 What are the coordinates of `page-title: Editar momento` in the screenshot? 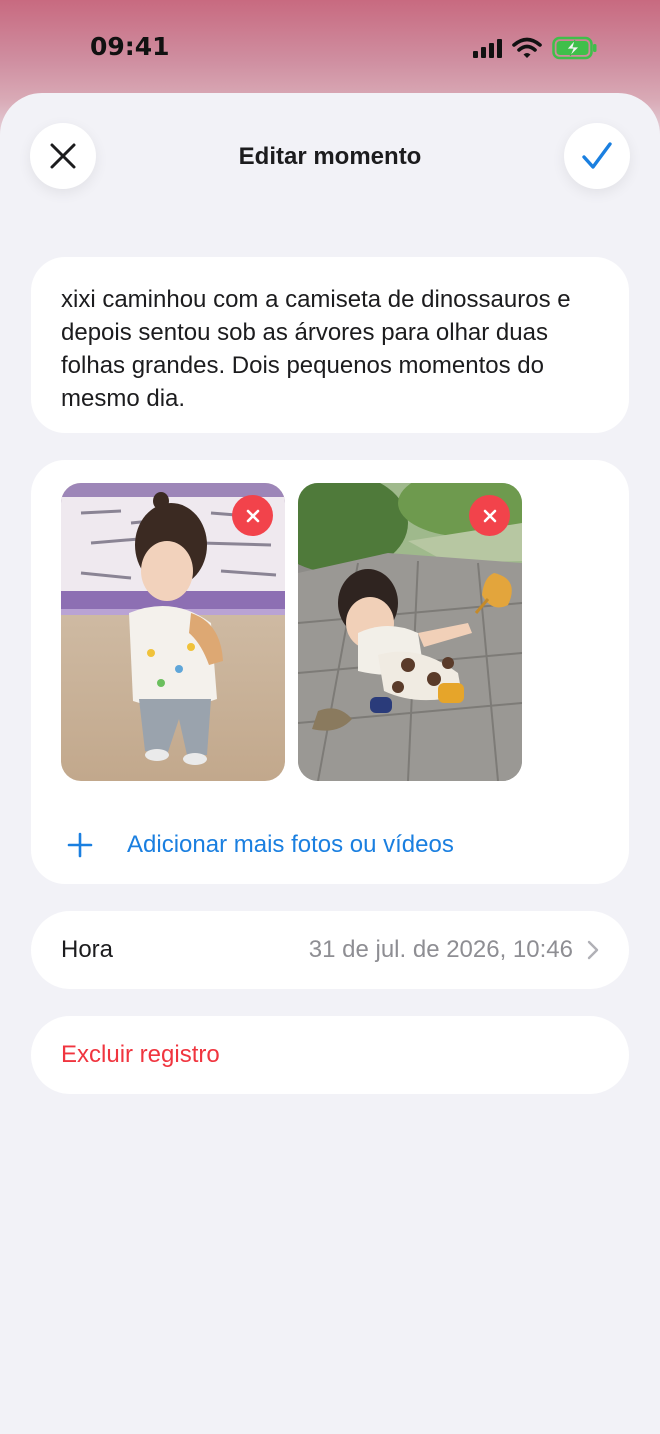 It's located at (330, 156).